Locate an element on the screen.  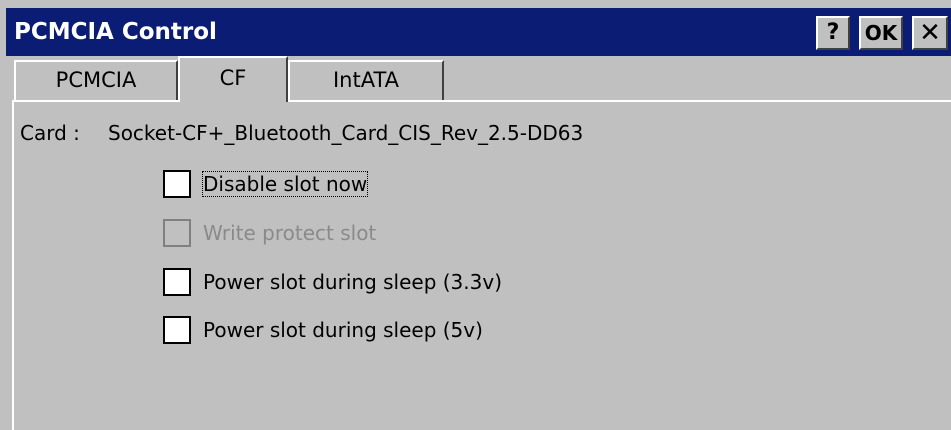
help-button: ? is located at coordinates (833, 33).